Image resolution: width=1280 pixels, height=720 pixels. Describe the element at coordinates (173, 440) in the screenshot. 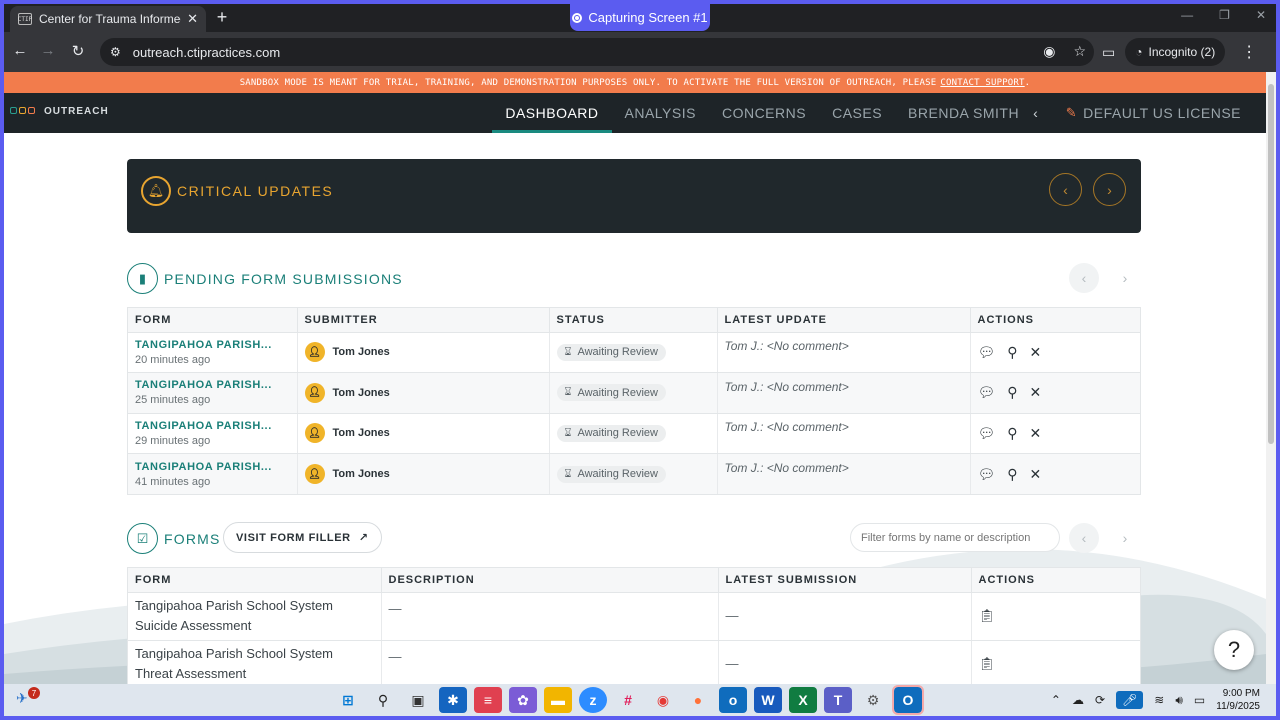

I see `submission-time: 29 minutes ago` at that location.